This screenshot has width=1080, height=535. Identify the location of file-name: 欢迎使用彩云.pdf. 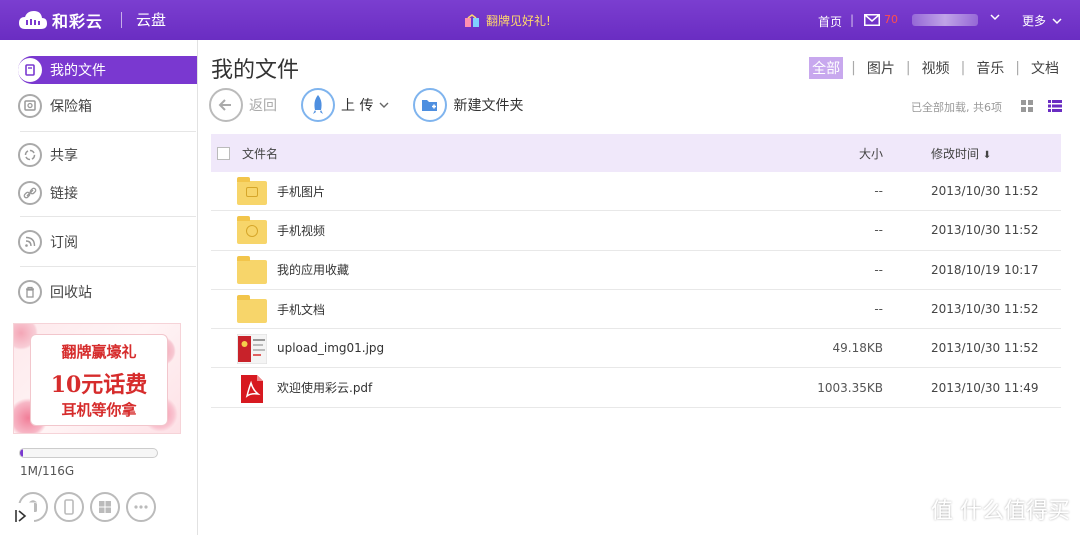
(509, 387).